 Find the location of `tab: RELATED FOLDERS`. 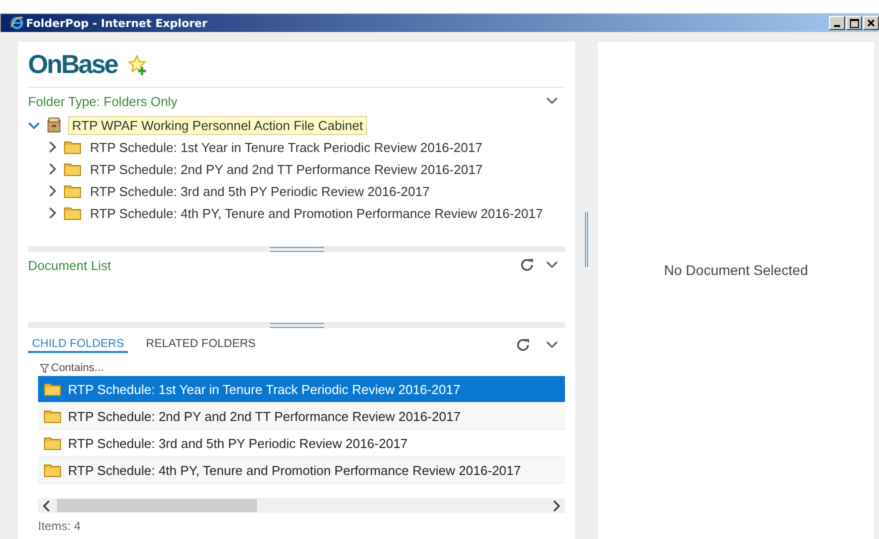

tab: RELATED FOLDERS is located at coordinates (201, 345).